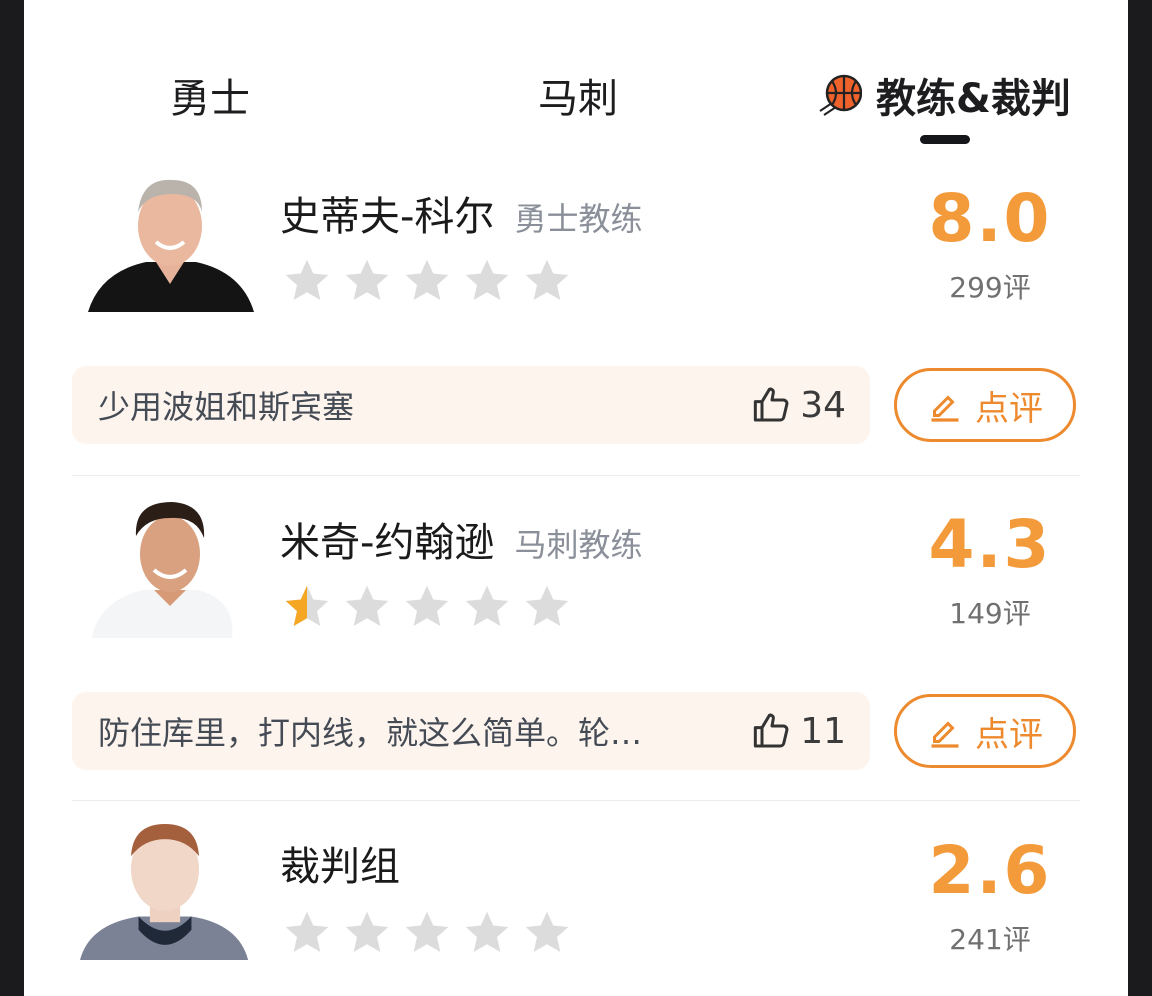 The image size is (1152, 996). I want to click on active-tab-indicator, so click(945, 139).